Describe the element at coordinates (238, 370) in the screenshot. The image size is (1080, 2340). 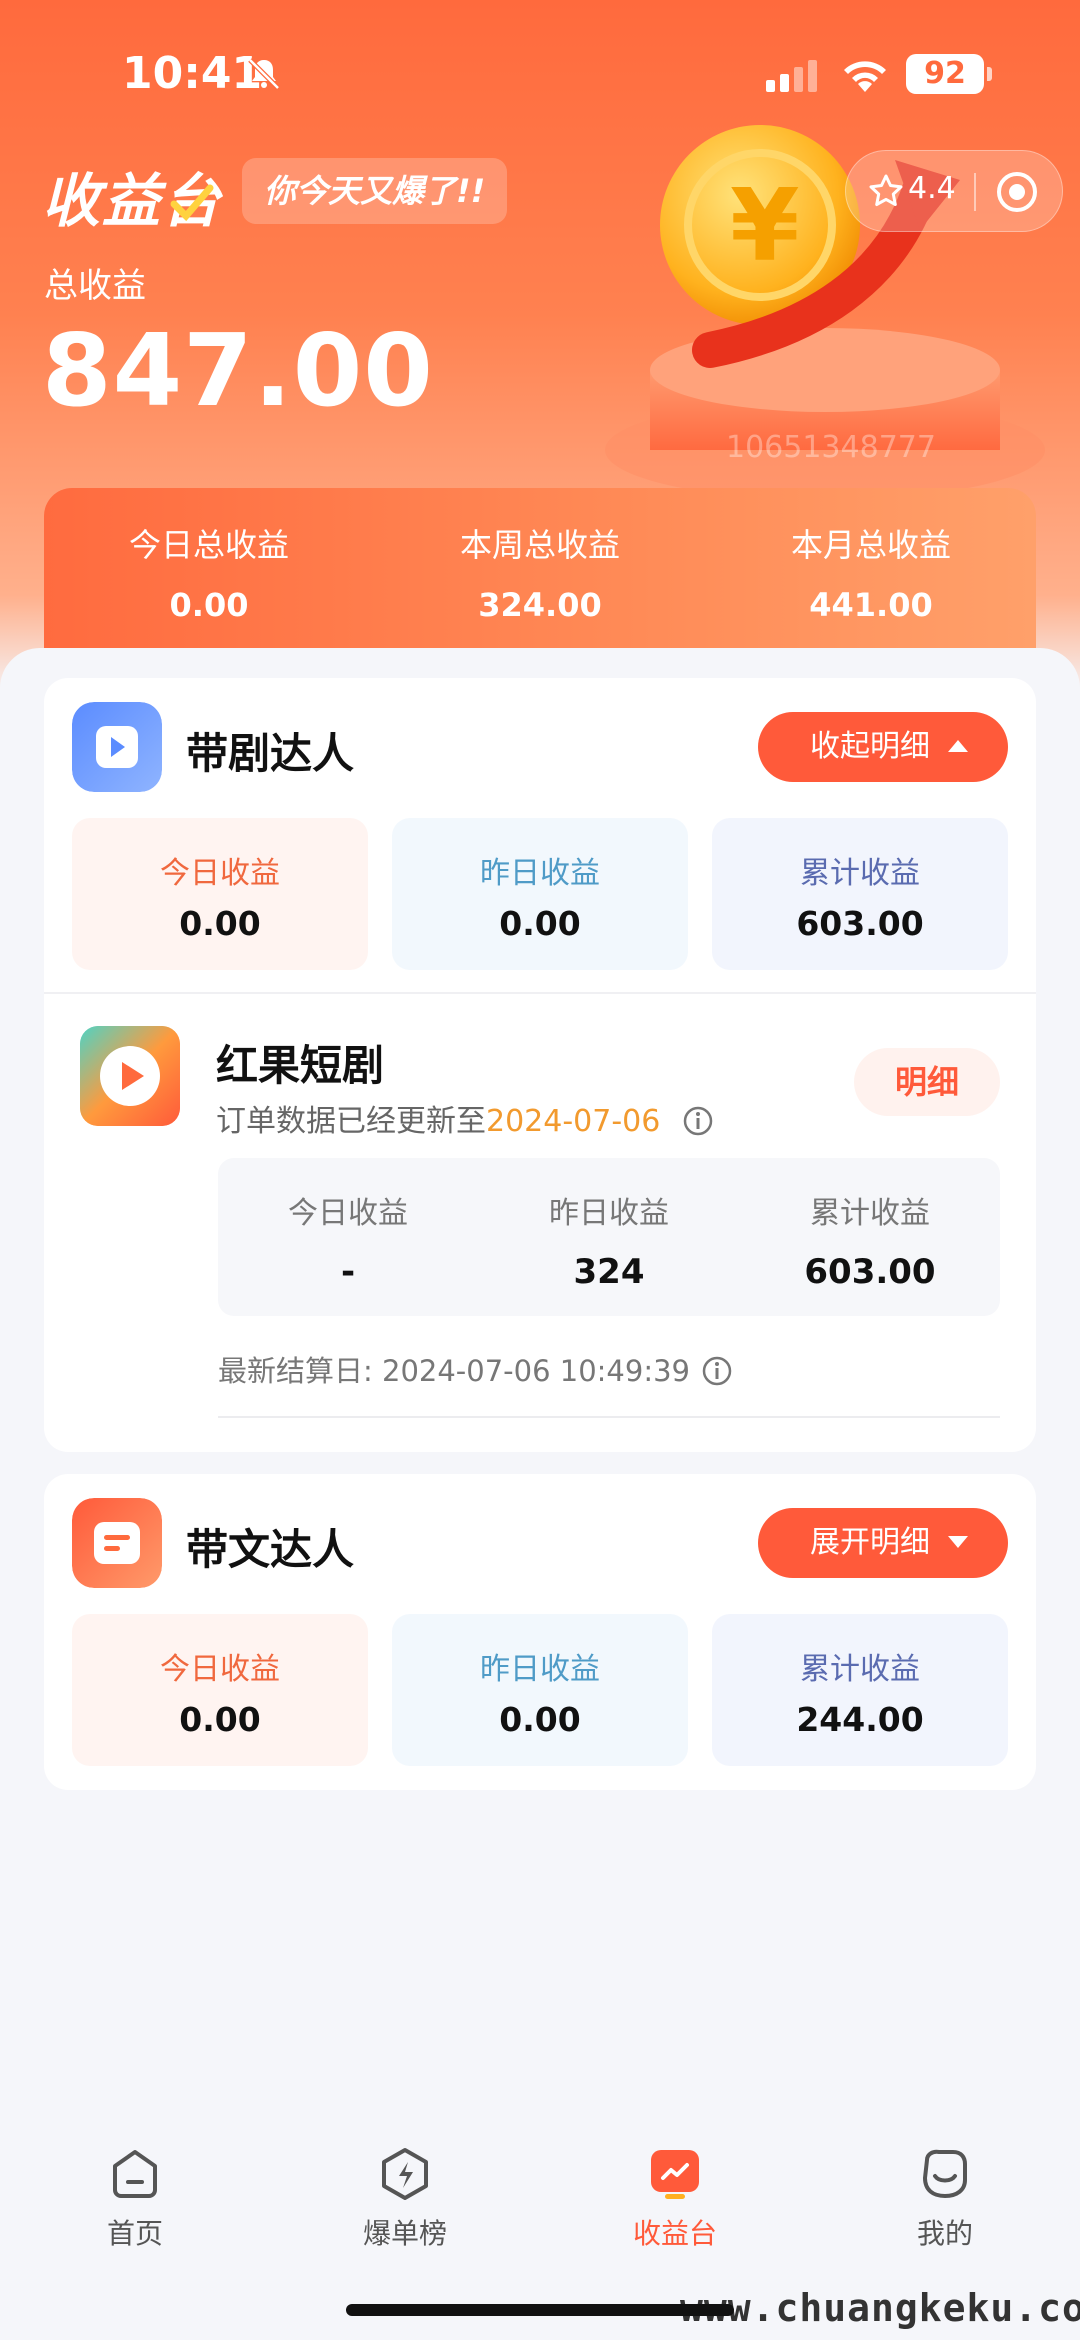
I see `total-earnings-value: 847.00` at that location.